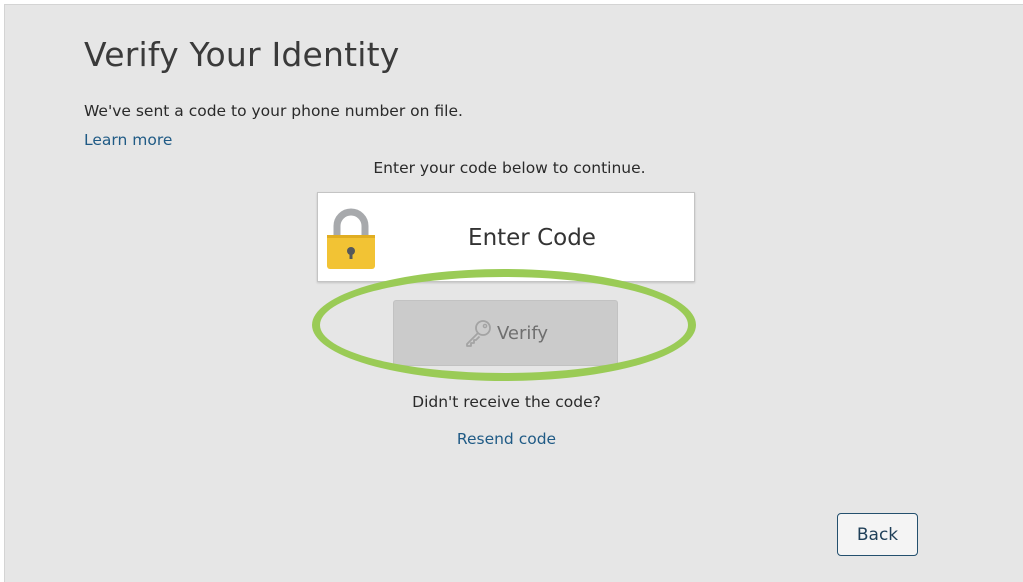  Describe the element at coordinates (506, 439) in the screenshot. I see `resend-code-link: Resend code` at that location.